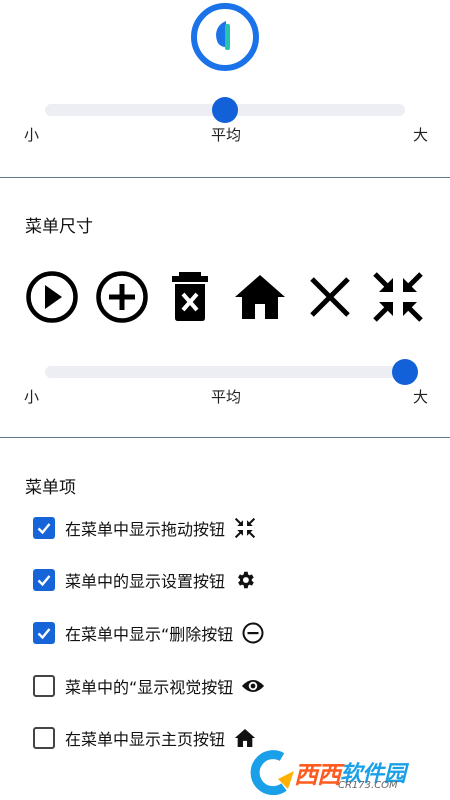  I want to click on menu-item-label: 在菜单中显示“删除按钮, so click(149, 634).